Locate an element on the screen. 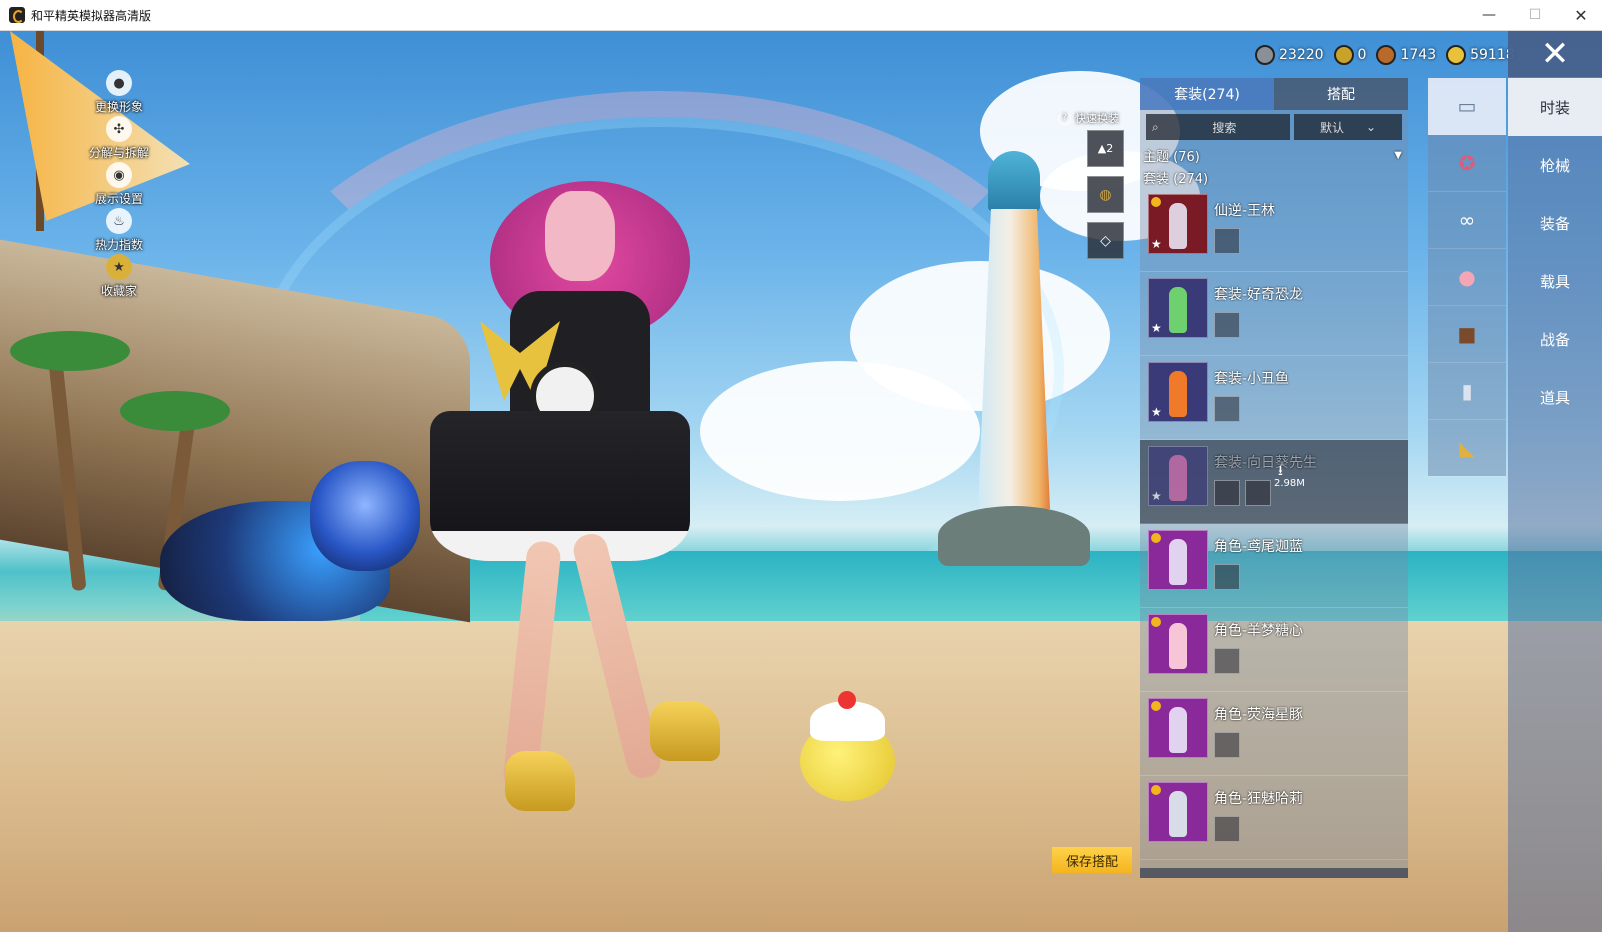 The image size is (1602, 932). dragon-head is located at coordinates (365, 516).